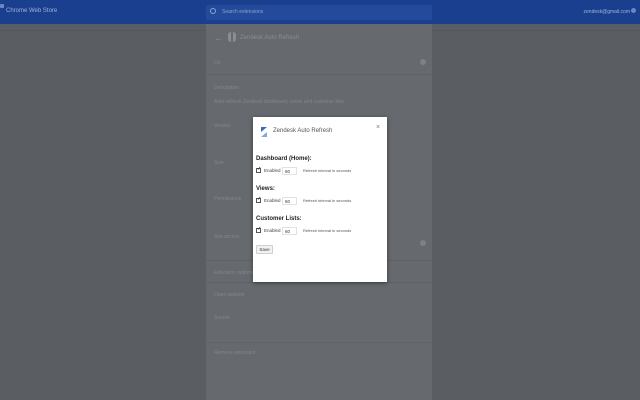  I want to click on save-button: Save, so click(264, 249).